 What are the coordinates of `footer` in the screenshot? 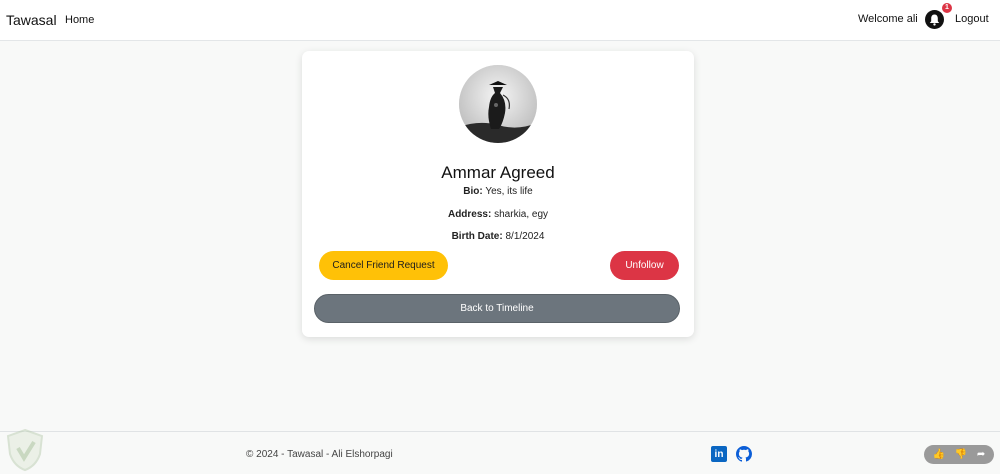 It's located at (500, 452).